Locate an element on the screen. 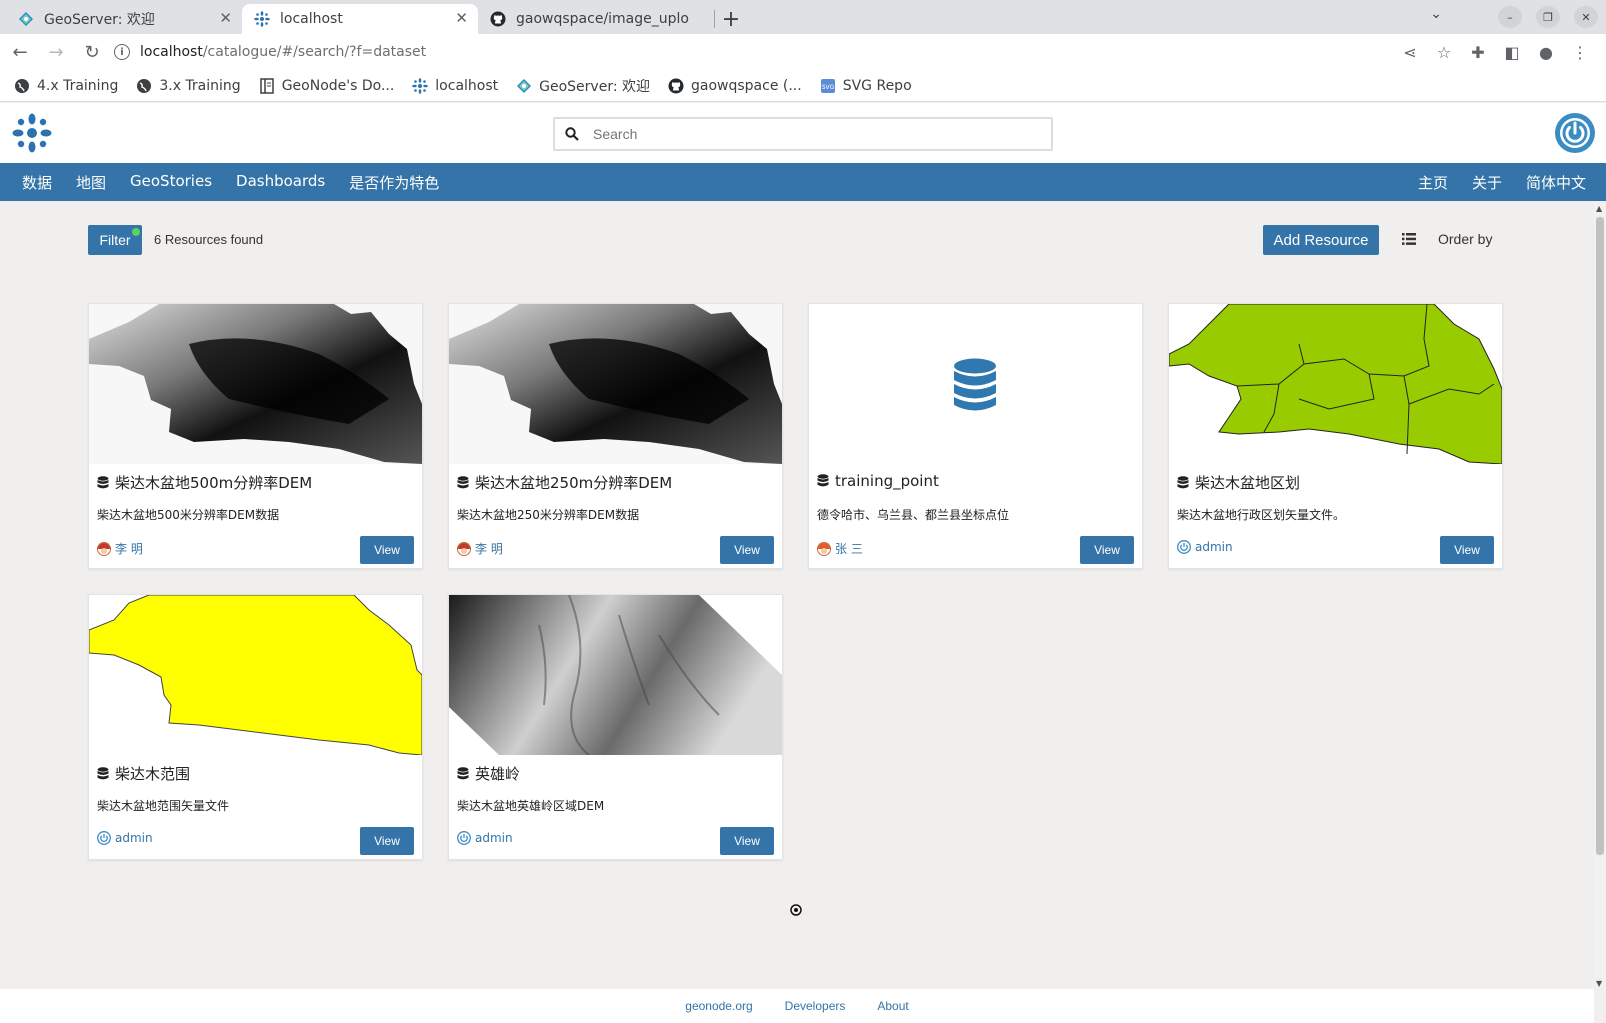  nav-item-geostories: GeoStories is located at coordinates (171, 182).